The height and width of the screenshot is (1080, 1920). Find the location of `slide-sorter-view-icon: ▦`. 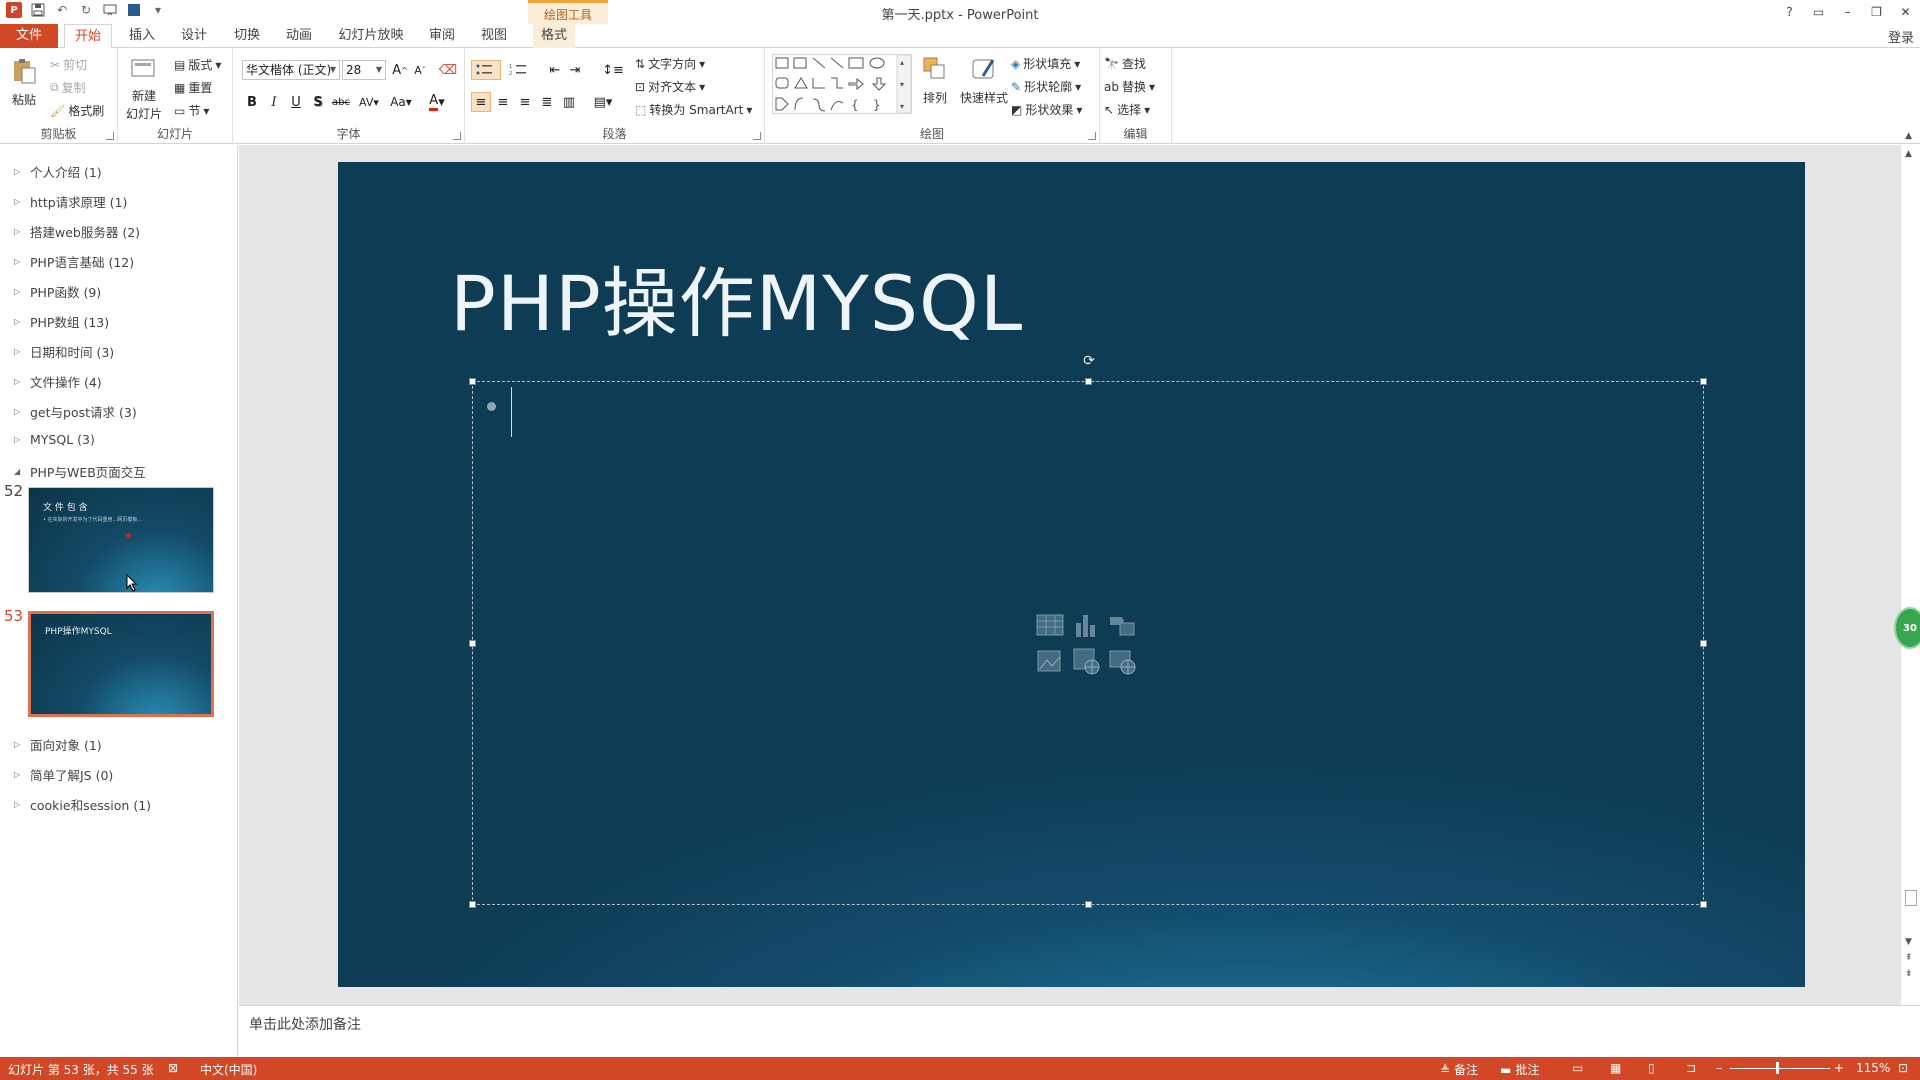

slide-sorter-view-icon: ▦ is located at coordinates (1615, 1068).